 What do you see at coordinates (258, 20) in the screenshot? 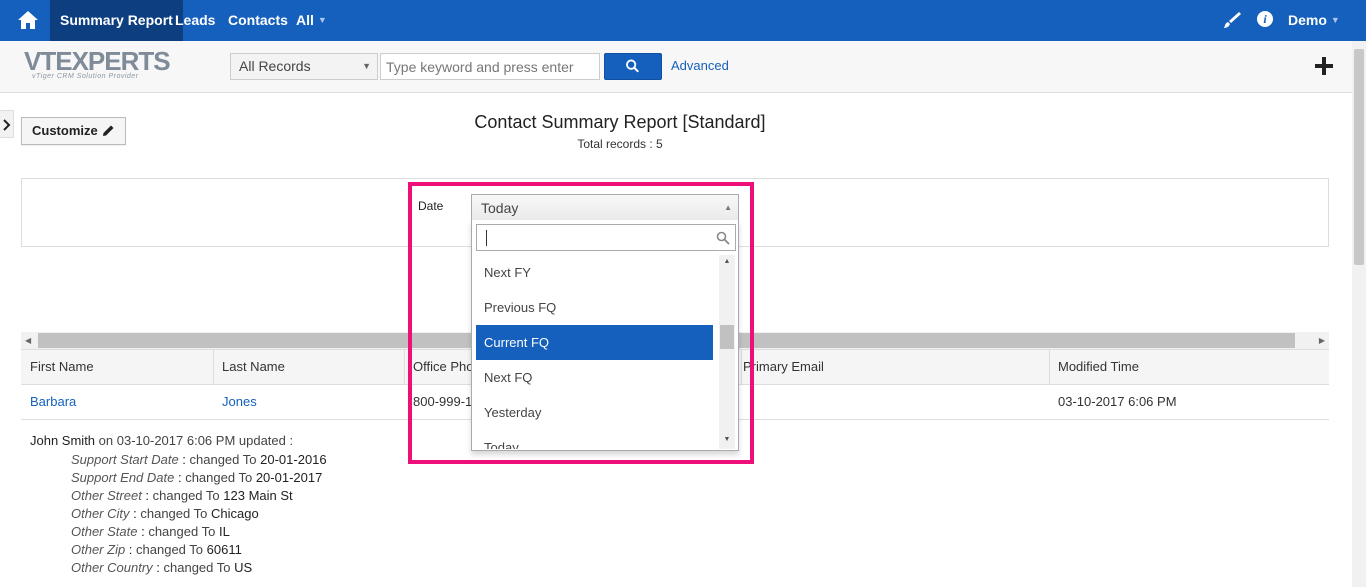
I see `nav-contacts: Contacts` at bounding box center [258, 20].